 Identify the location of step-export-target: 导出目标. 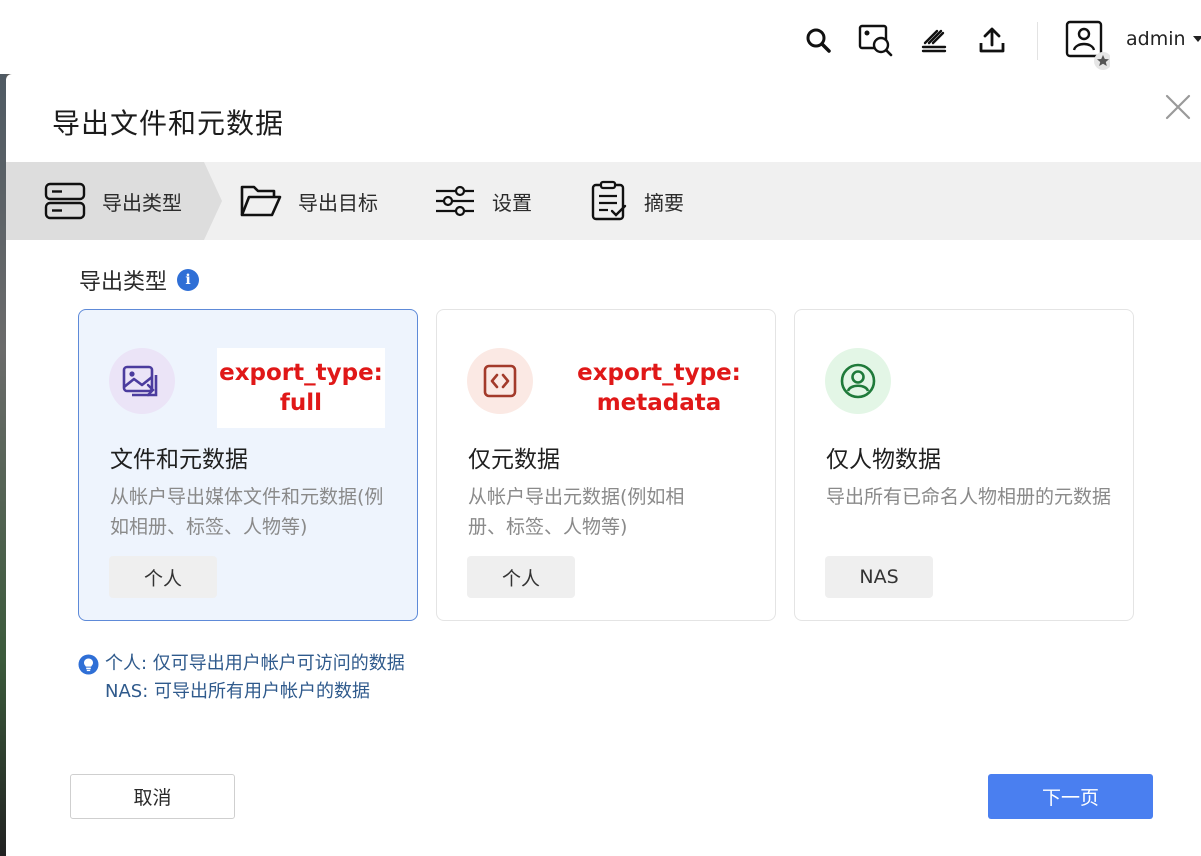
(309, 201).